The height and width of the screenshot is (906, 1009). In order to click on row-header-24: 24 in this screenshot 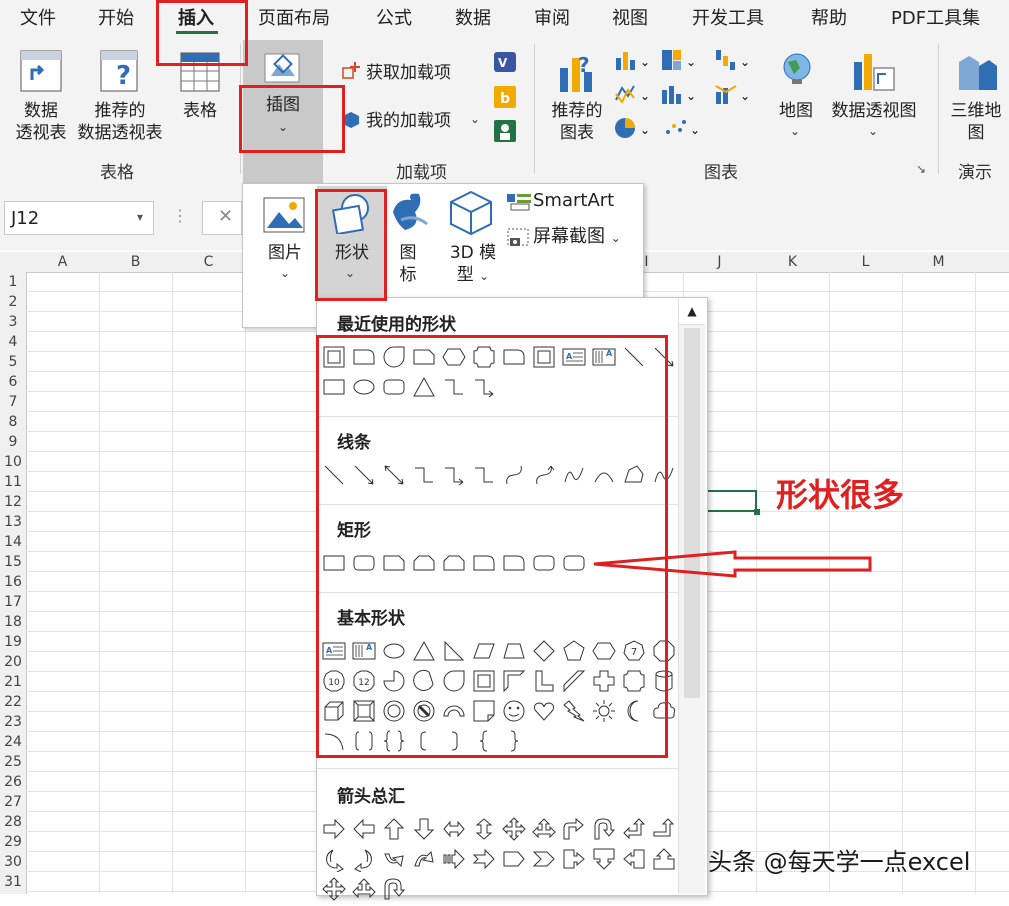, I will do `click(13, 742)`.